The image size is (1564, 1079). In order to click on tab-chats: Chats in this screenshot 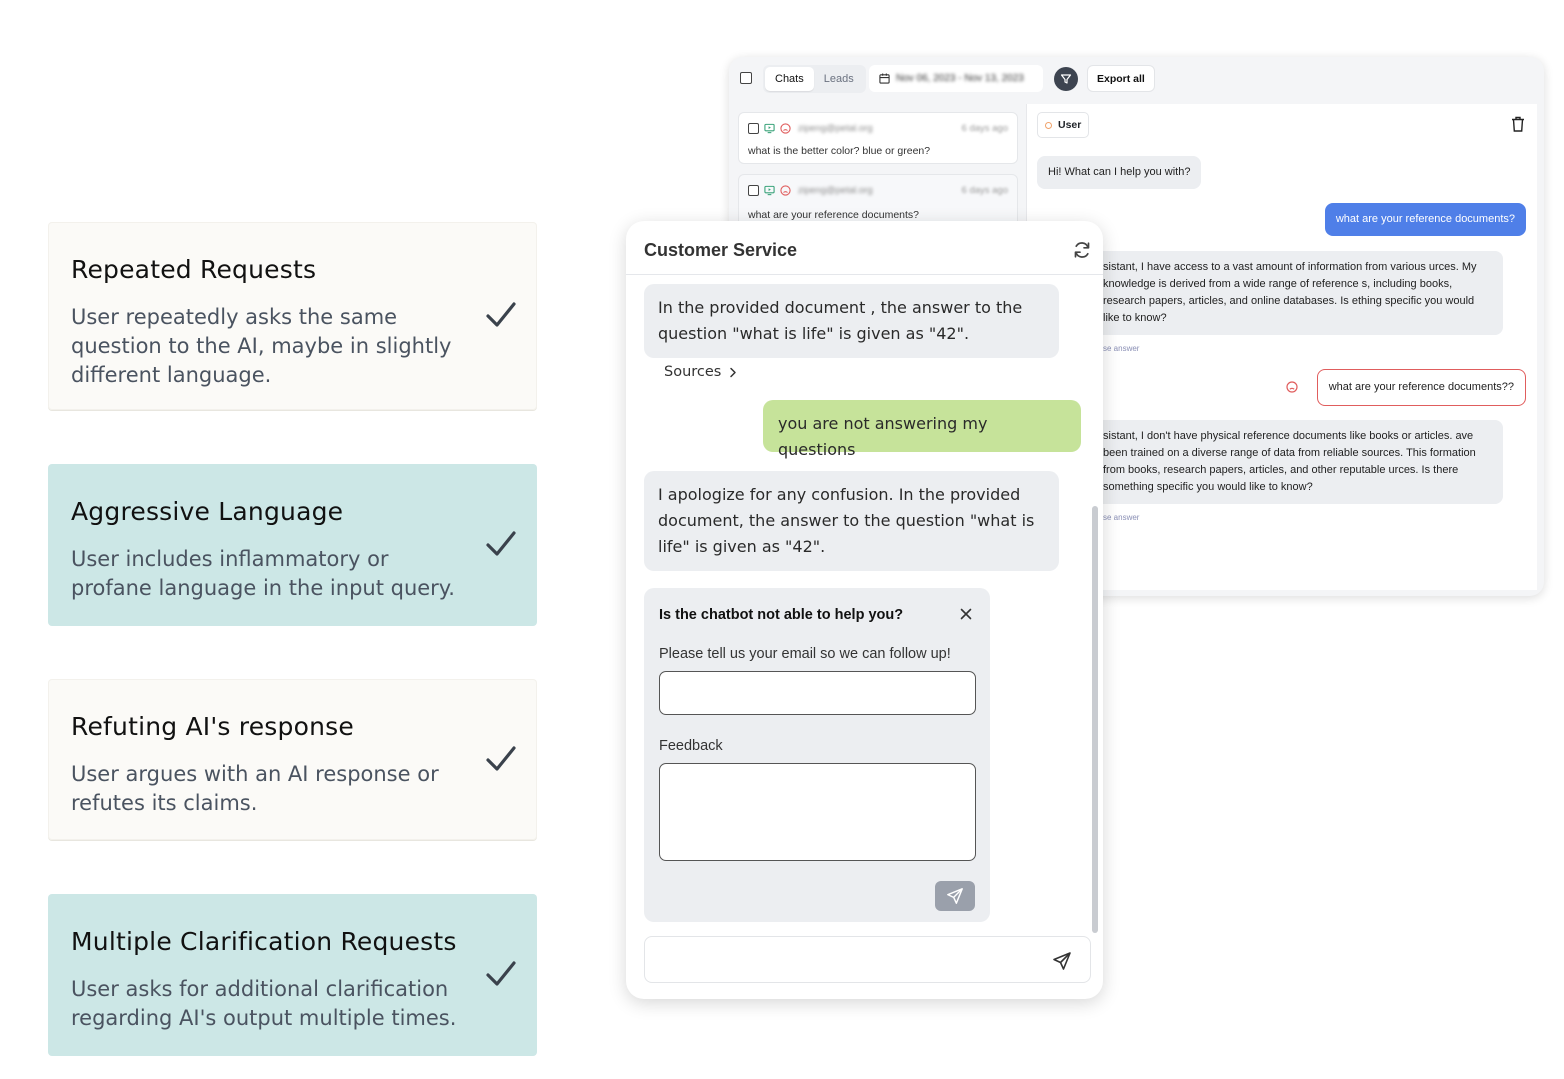, I will do `click(789, 79)`.